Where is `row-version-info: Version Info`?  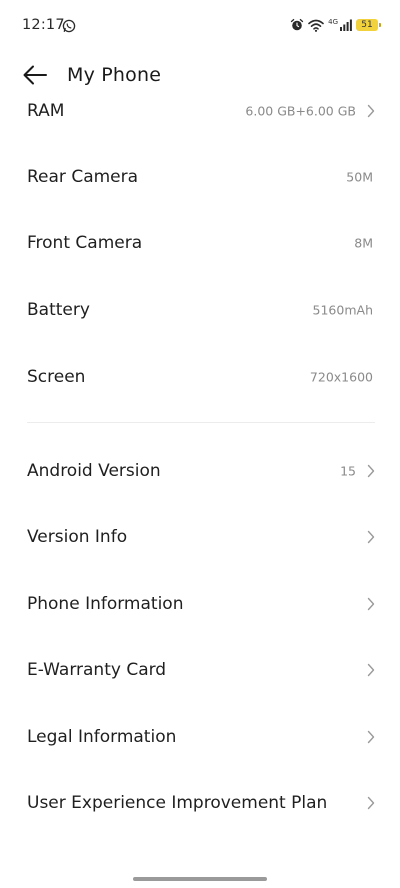 row-version-info: Version Info is located at coordinates (200, 537).